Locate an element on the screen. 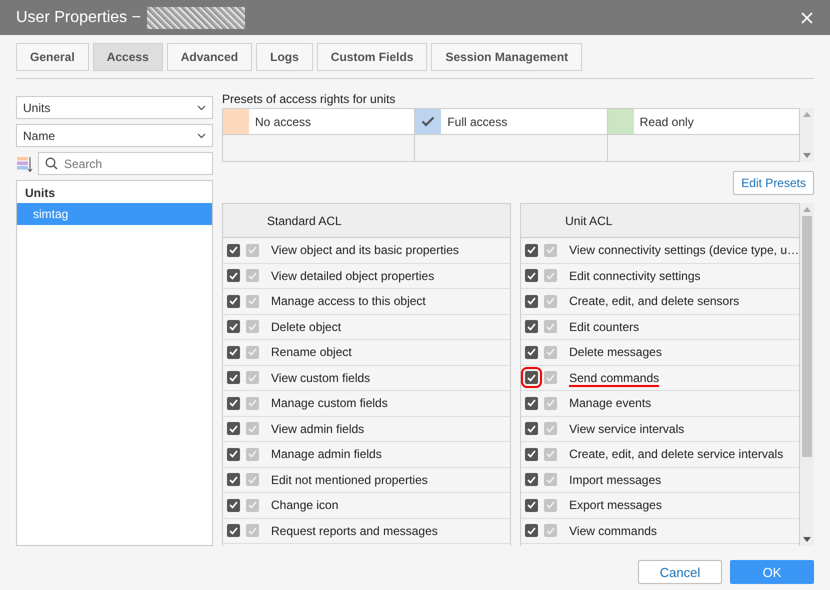 The width and height of the screenshot is (830, 590). permission-label: Rename object is located at coordinates (311, 353).